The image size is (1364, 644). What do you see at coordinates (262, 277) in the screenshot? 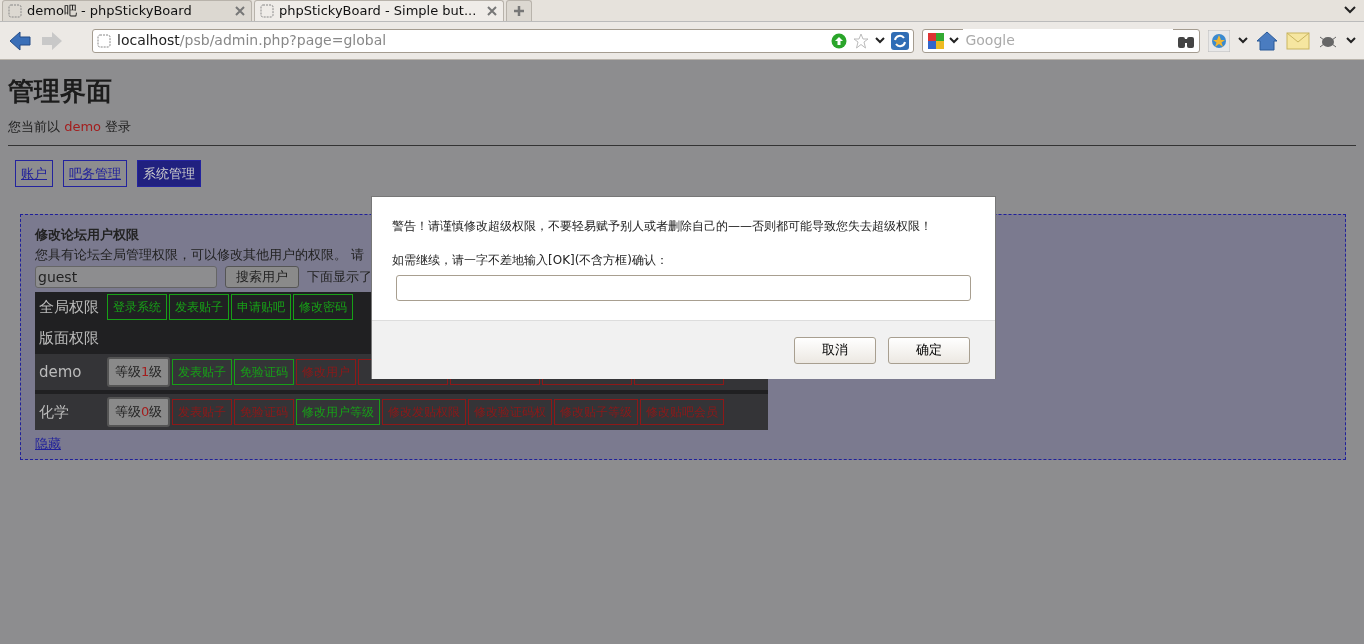
I see `search-user-button: 搜索用户` at bounding box center [262, 277].